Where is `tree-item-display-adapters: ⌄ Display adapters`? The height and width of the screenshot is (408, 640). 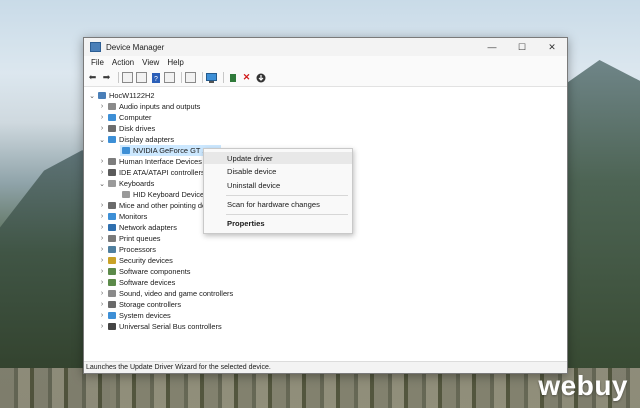
tree-item-display-adapters: ⌄ Display adapters is located at coordinates (136, 139).